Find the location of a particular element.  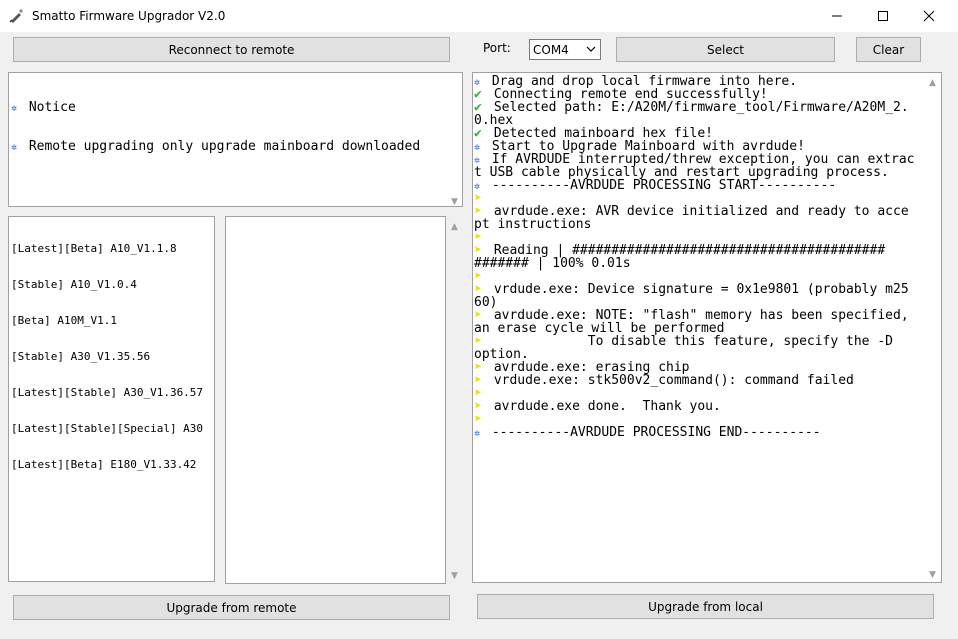

detail-scroll-up: ▲ is located at coordinates (454, 226).